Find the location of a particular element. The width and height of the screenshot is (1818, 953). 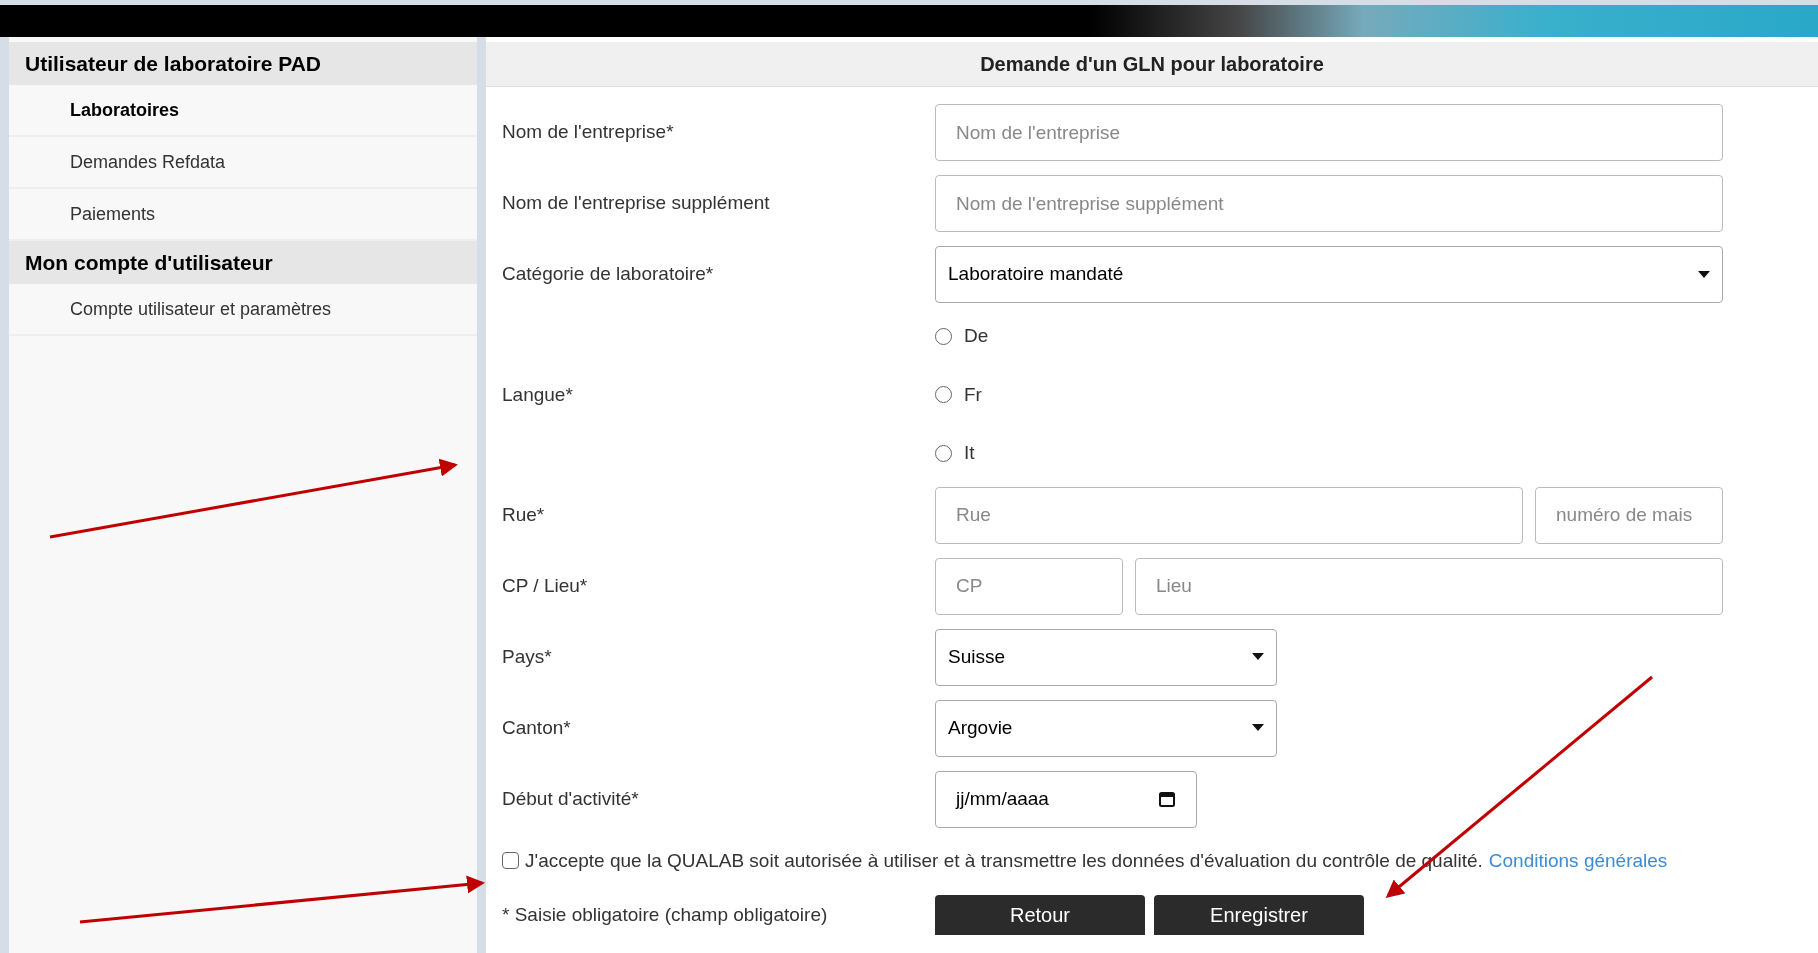

field-label: CP / Lieu* is located at coordinates (545, 585).